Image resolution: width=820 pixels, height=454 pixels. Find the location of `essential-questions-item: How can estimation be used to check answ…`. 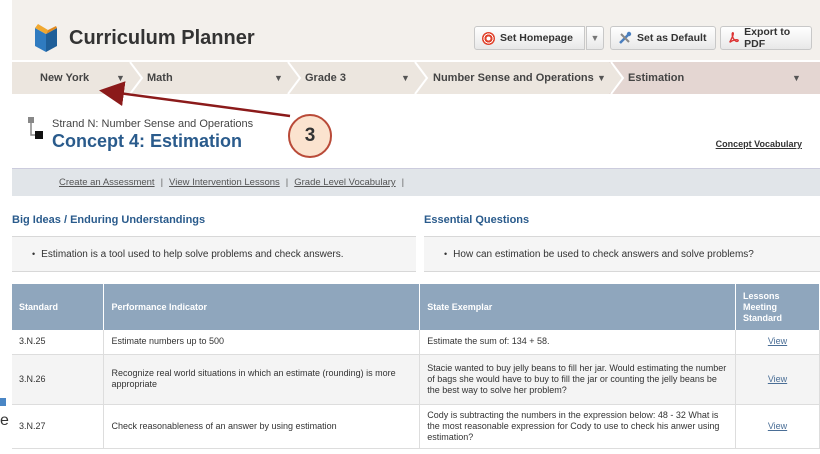

essential-questions-item: How can estimation be used to check answ… is located at coordinates (603, 254).